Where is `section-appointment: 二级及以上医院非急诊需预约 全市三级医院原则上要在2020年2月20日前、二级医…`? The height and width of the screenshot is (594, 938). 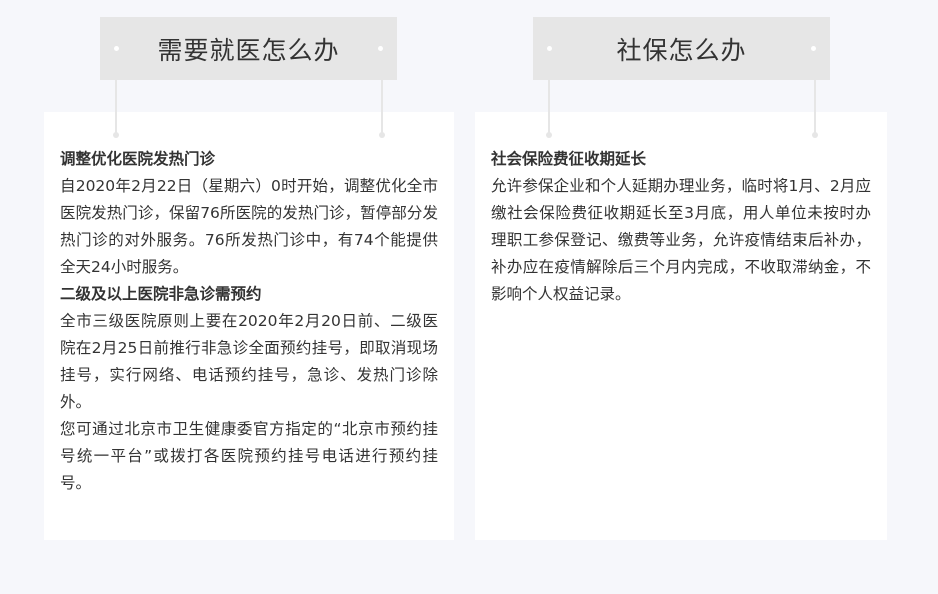 section-appointment: 二级及以上医院非急诊需预约 全市三级医院原则上要在2020年2月20日前、二级医… is located at coordinates (249, 389).